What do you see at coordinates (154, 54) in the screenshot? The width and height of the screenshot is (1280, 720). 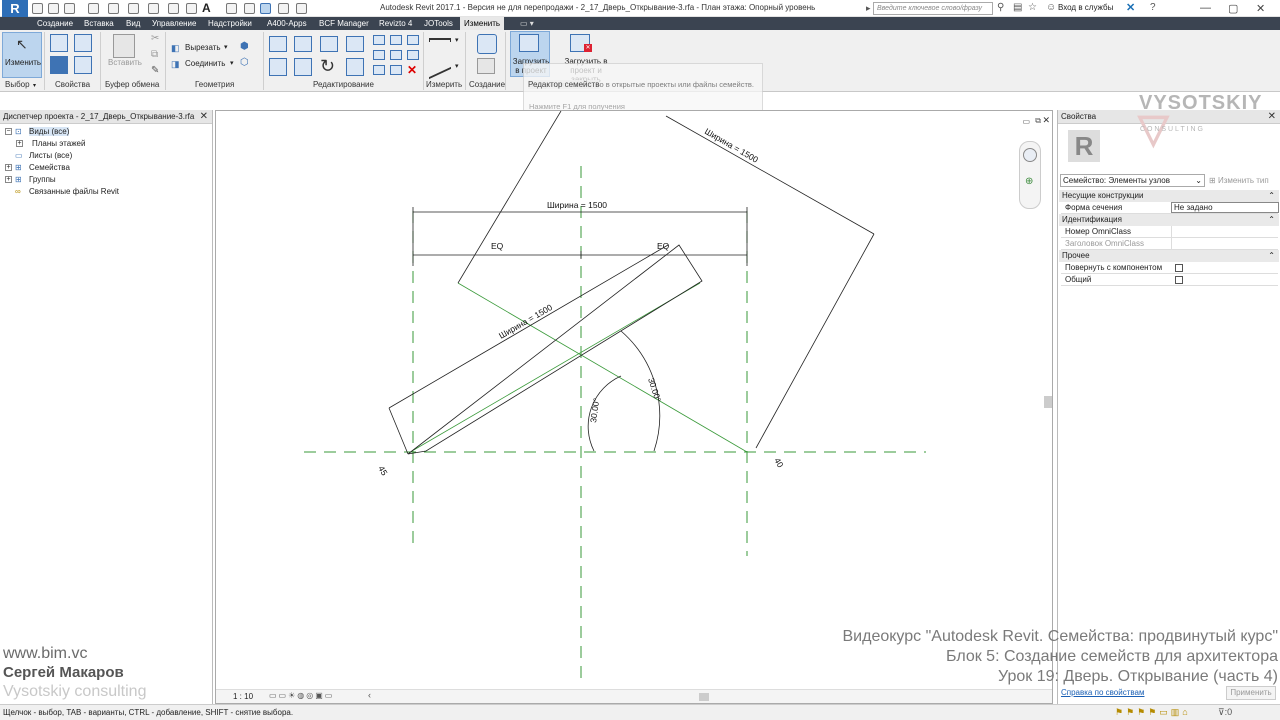 I see `copy-icon: ⧉` at bounding box center [154, 54].